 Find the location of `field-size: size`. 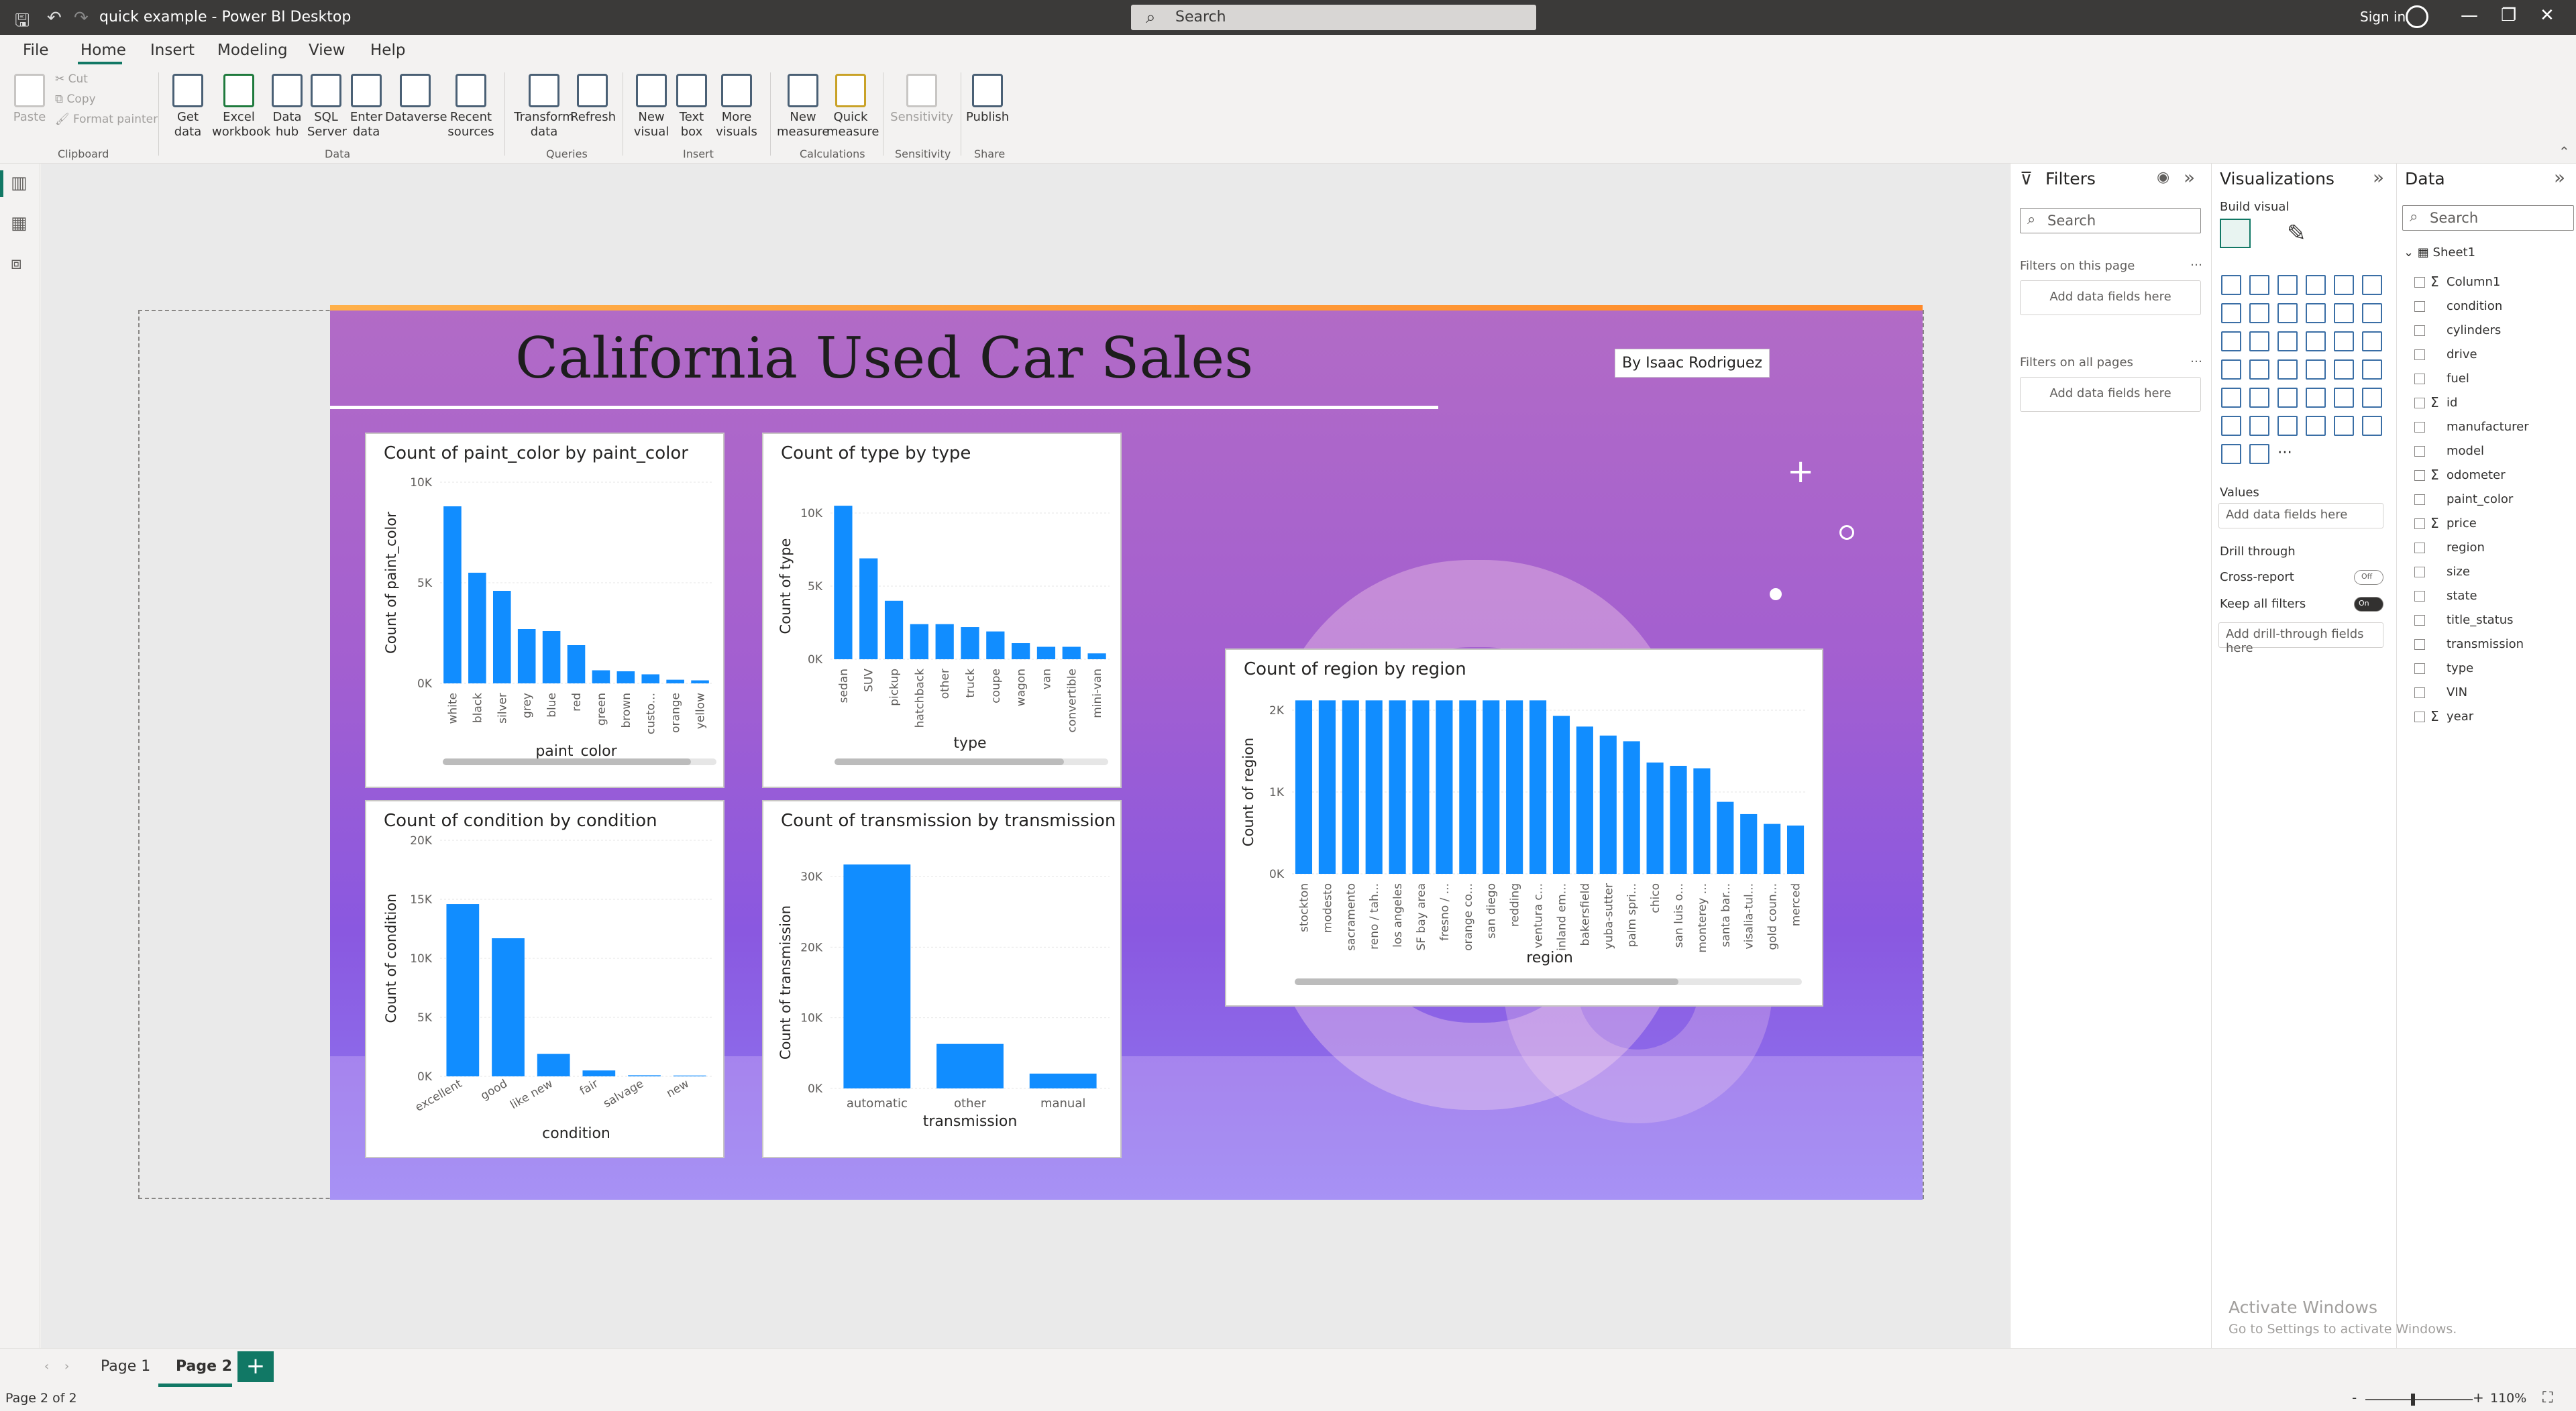

field-size: size is located at coordinates (2442, 572).